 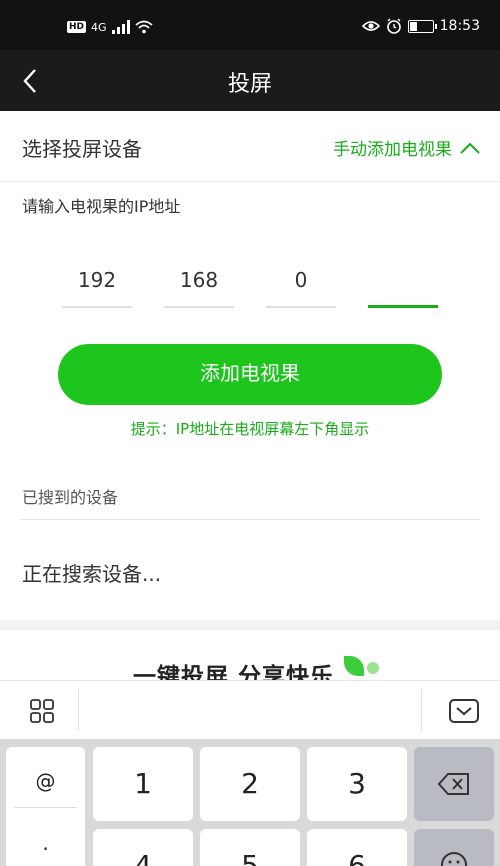 I want to click on grid-menu-icon, so click(x=42, y=711).